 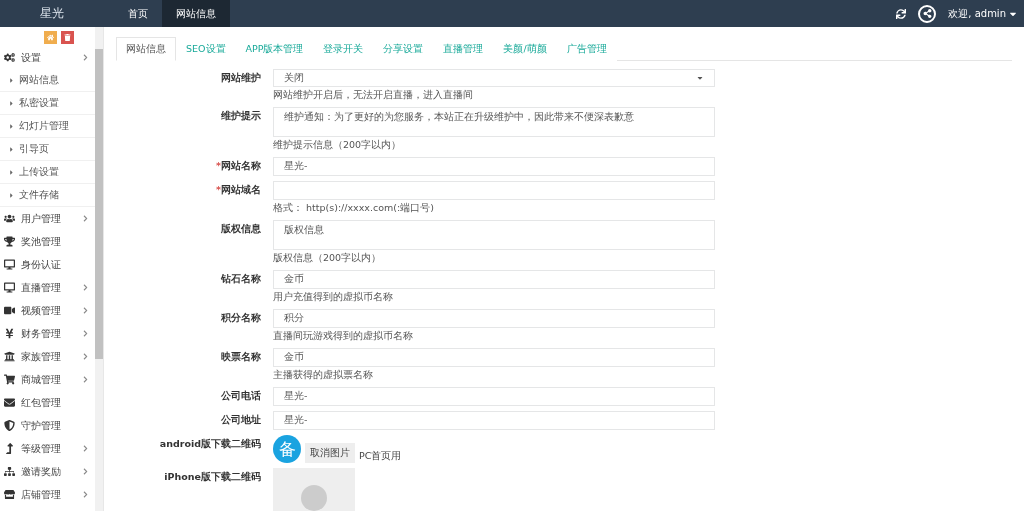 What do you see at coordinates (380, 456) in the screenshot?
I see `image-note: PC首页用` at bounding box center [380, 456].